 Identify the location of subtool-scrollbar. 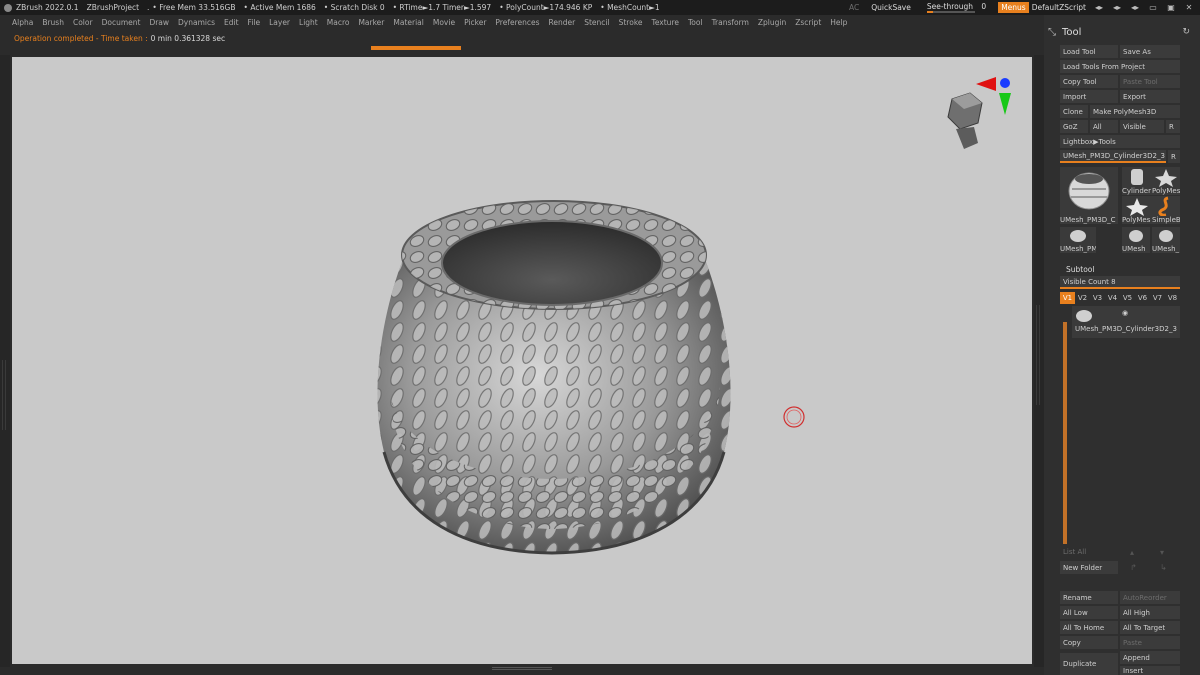
(1065, 433).